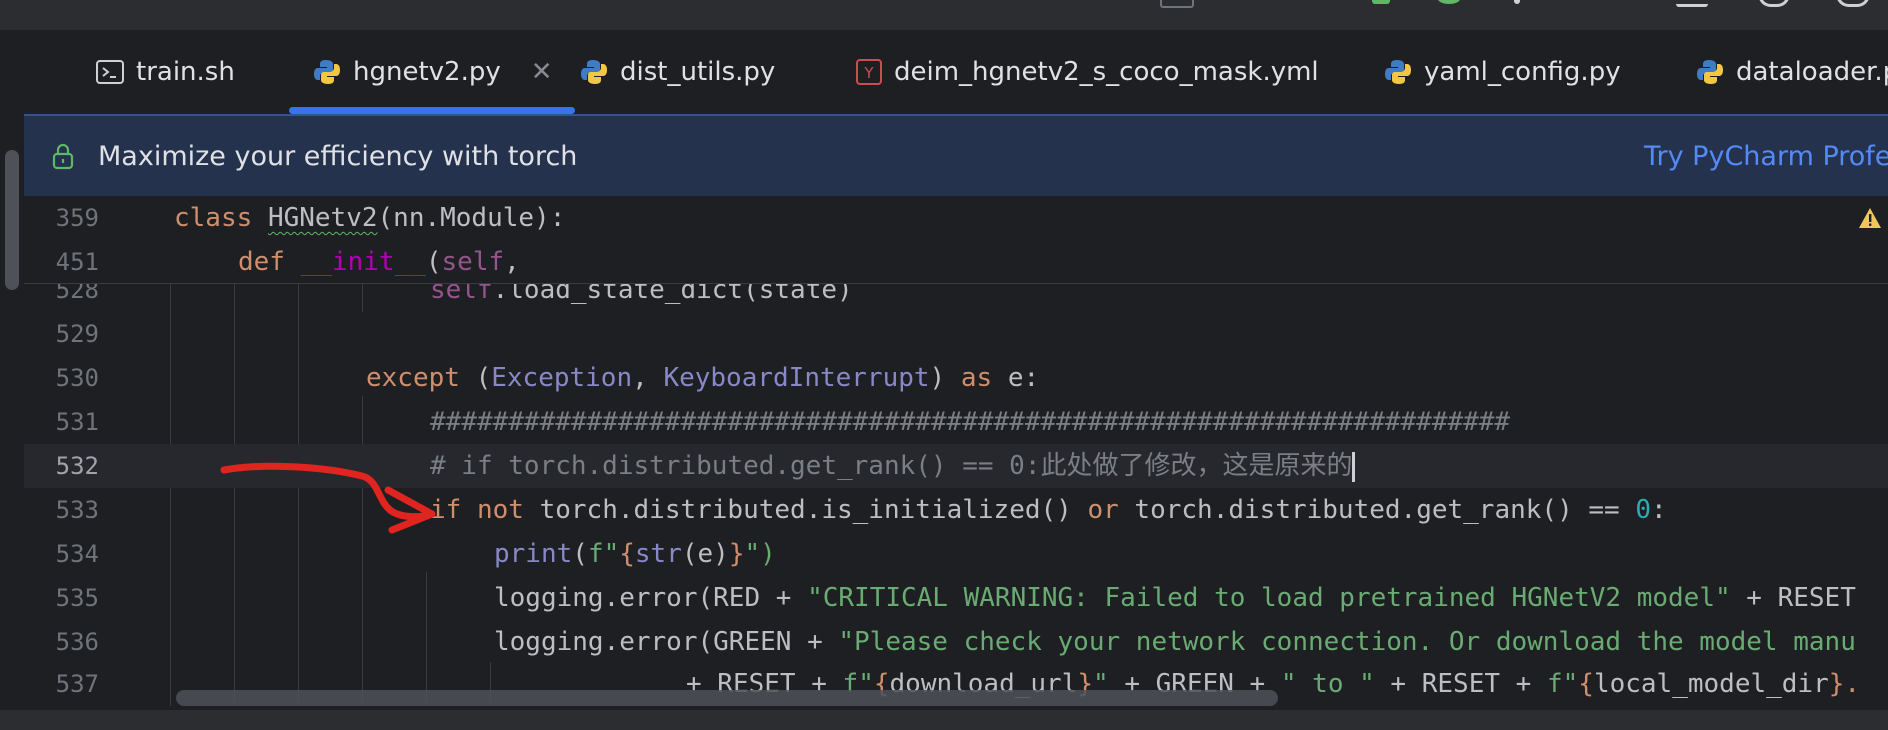  I want to click on status-bar, so click(944, 720).